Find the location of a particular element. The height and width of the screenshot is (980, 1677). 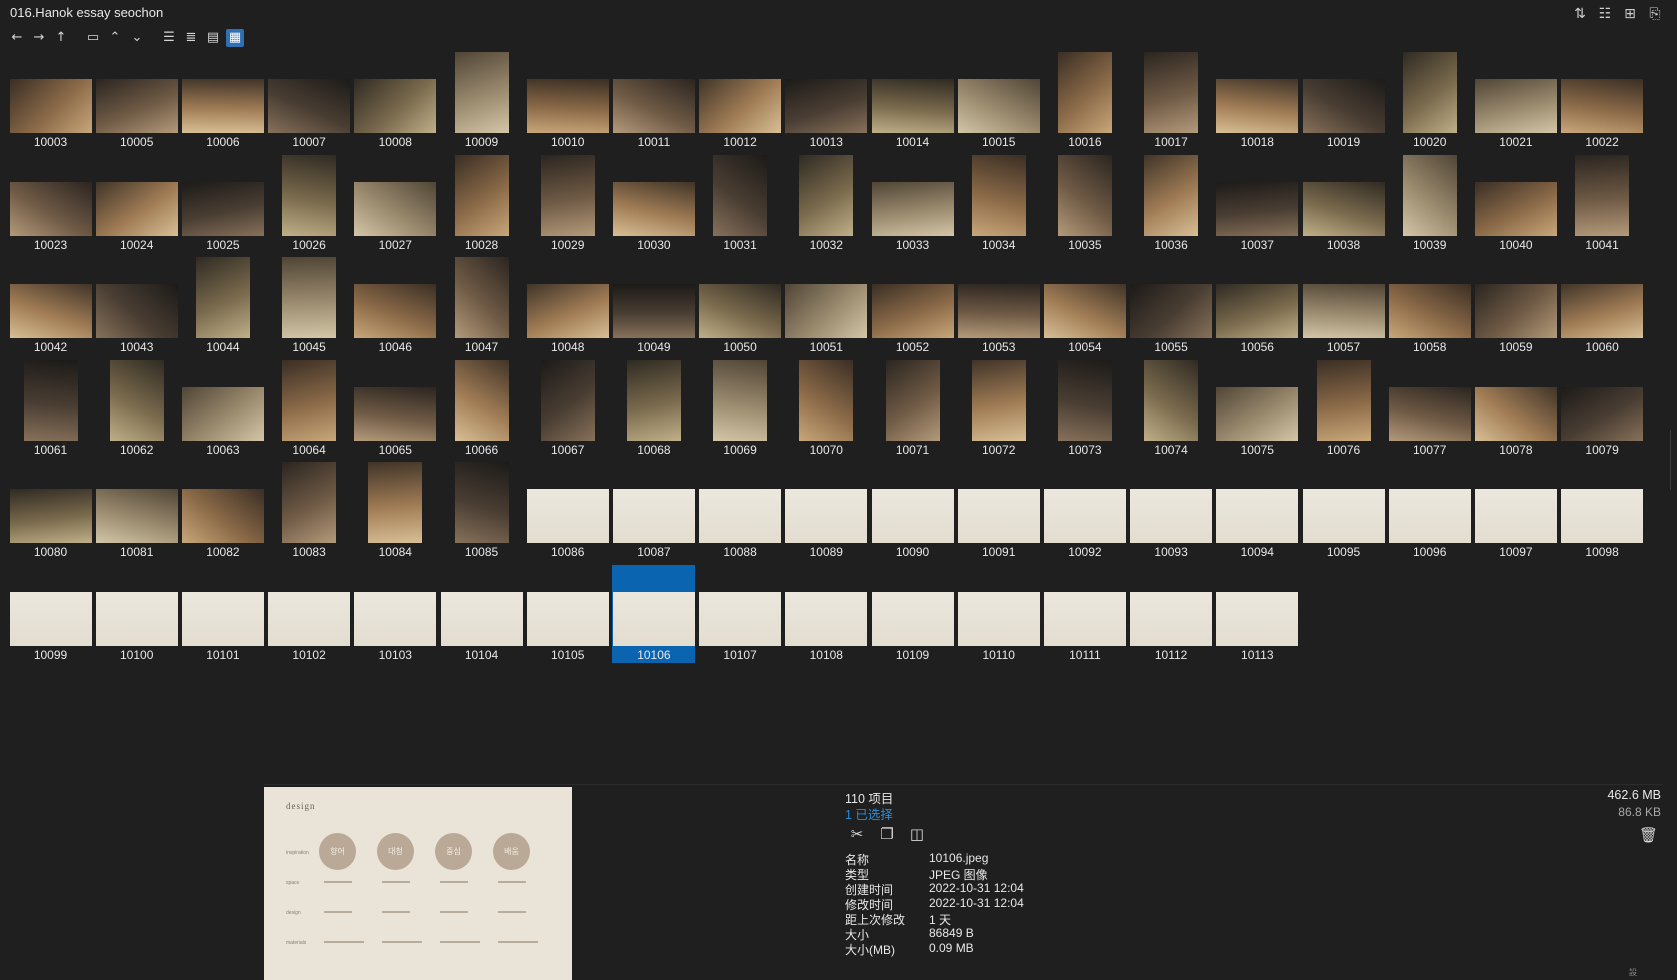

file-item: 10089 is located at coordinates (826, 511).